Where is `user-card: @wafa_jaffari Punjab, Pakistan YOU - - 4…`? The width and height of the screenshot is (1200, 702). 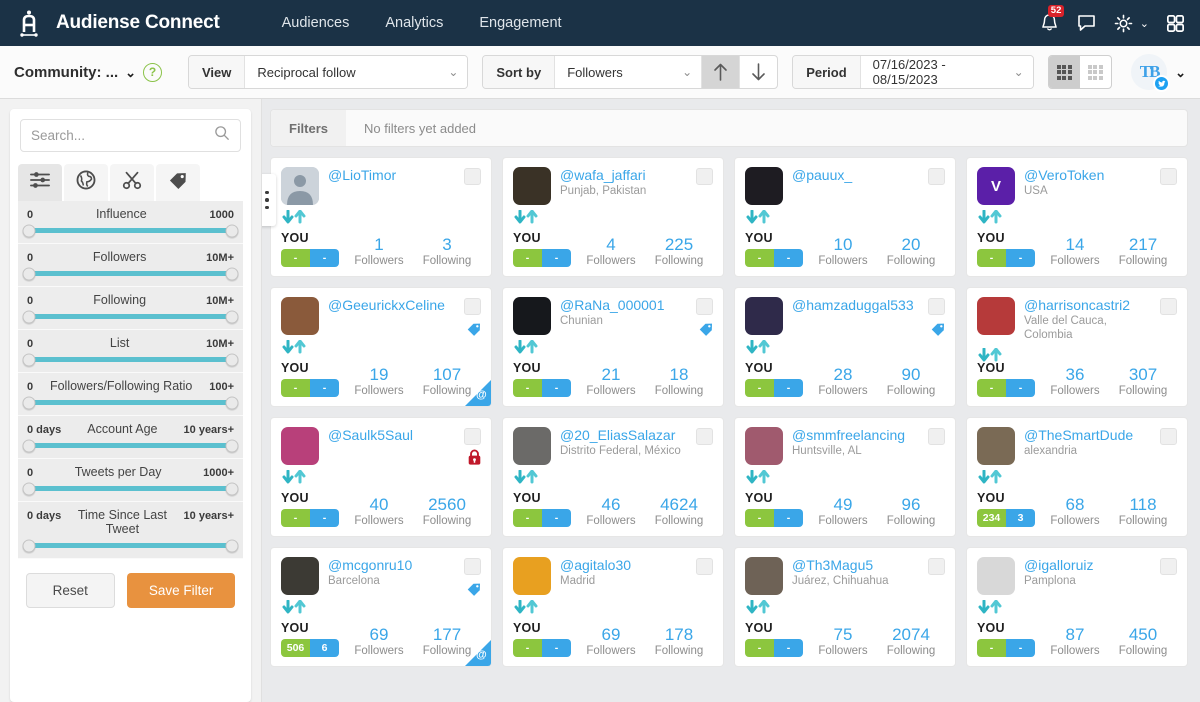 user-card: @wafa_jaffari Punjab, Pakistan YOU - - 4… is located at coordinates (613, 217).